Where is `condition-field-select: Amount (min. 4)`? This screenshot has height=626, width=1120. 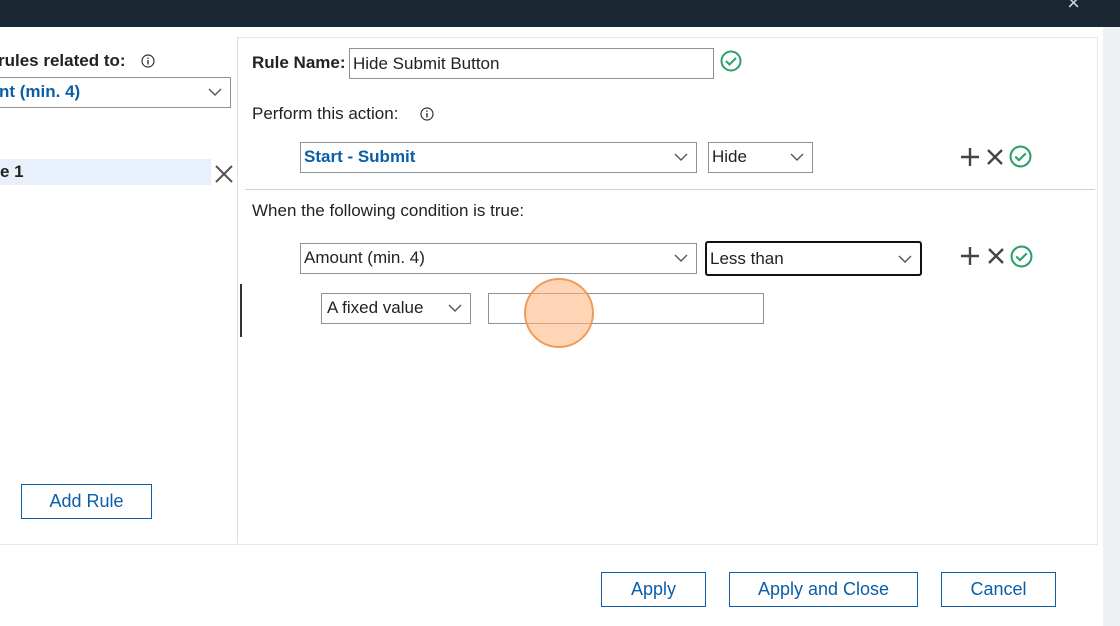 condition-field-select: Amount (min. 4) is located at coordinates (498, 258).